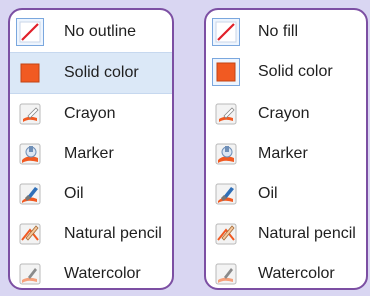  Describe the element at coordinates (100, 31) in the screenshot. I see `menu-item-label: No outline` at that location.